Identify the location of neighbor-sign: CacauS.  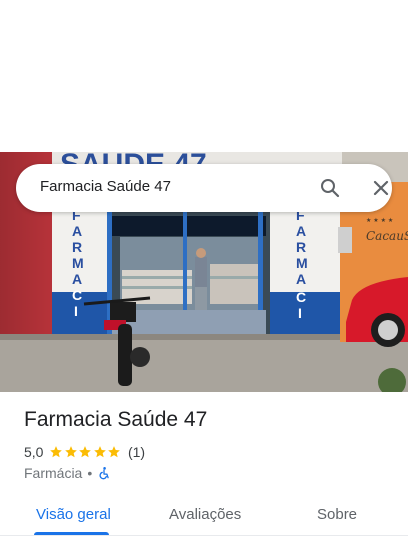
(387, 236).